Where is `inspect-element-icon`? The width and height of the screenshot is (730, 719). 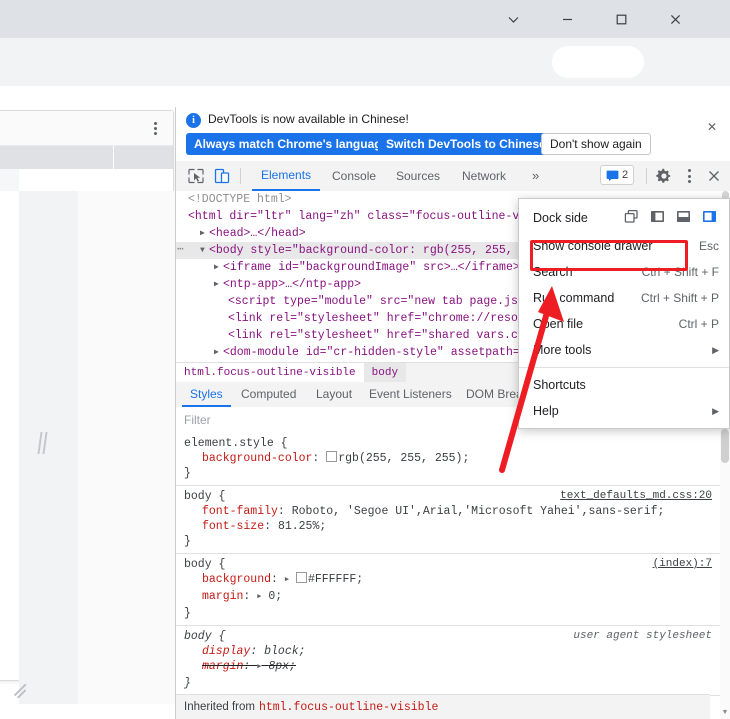 inspect-element-icon is located at coordinates (196, 176).